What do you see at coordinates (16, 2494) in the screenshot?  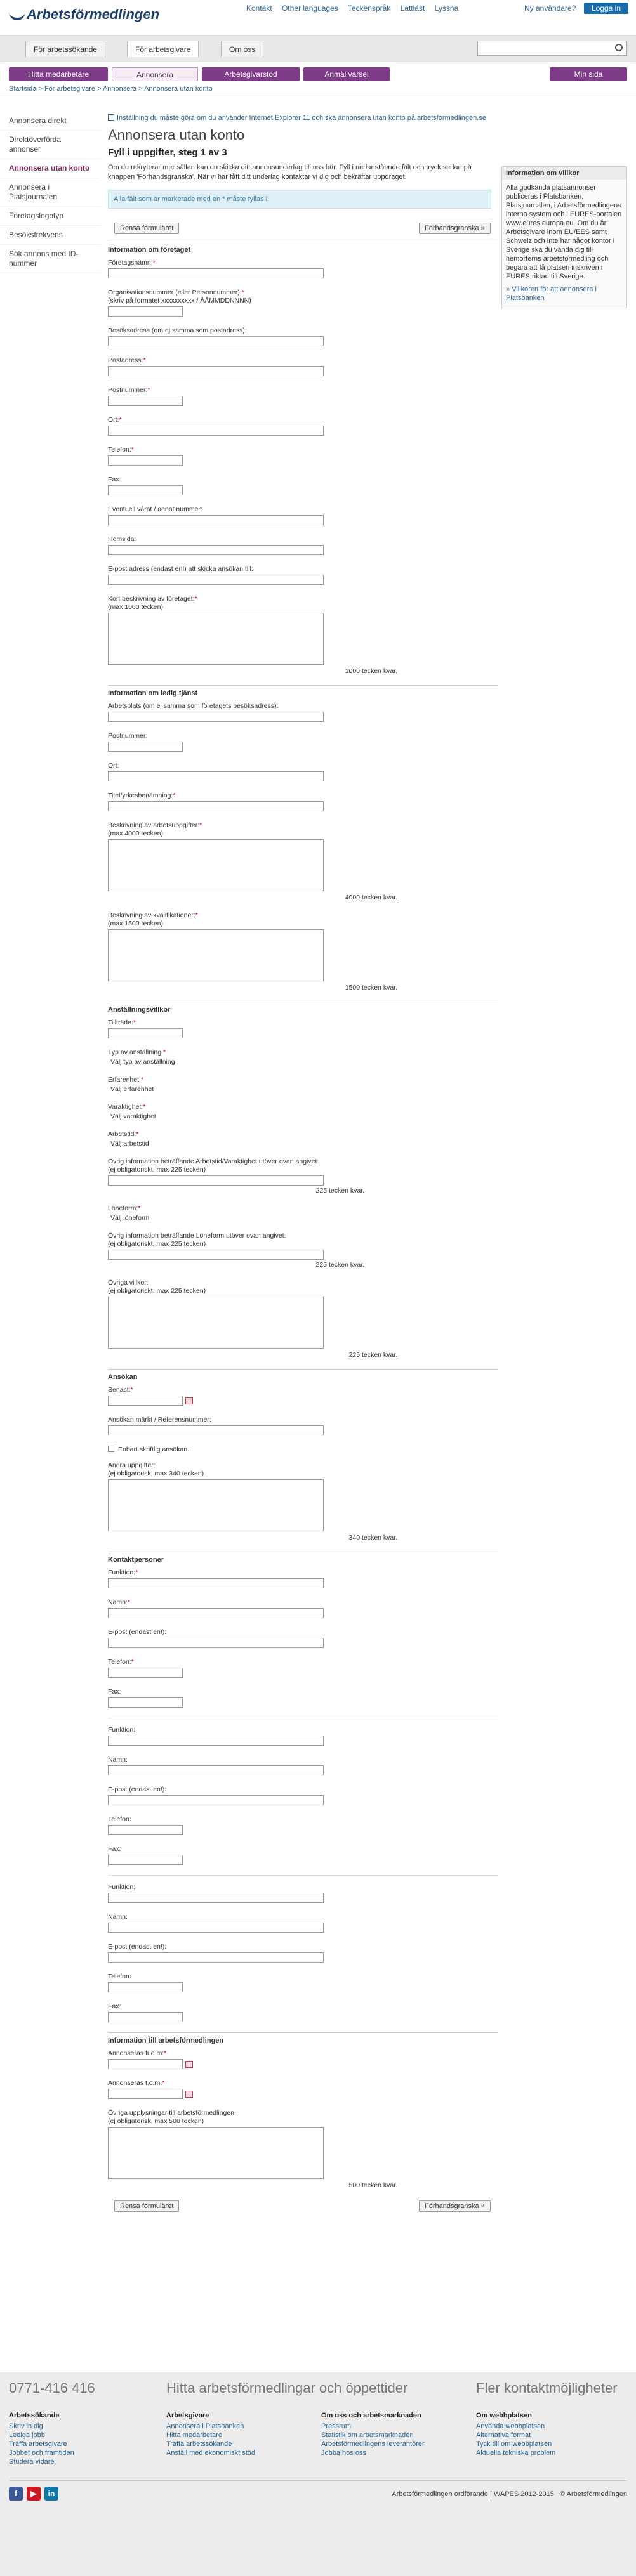 I see `facebook-icon: f` at bounding box center [16, 2494].